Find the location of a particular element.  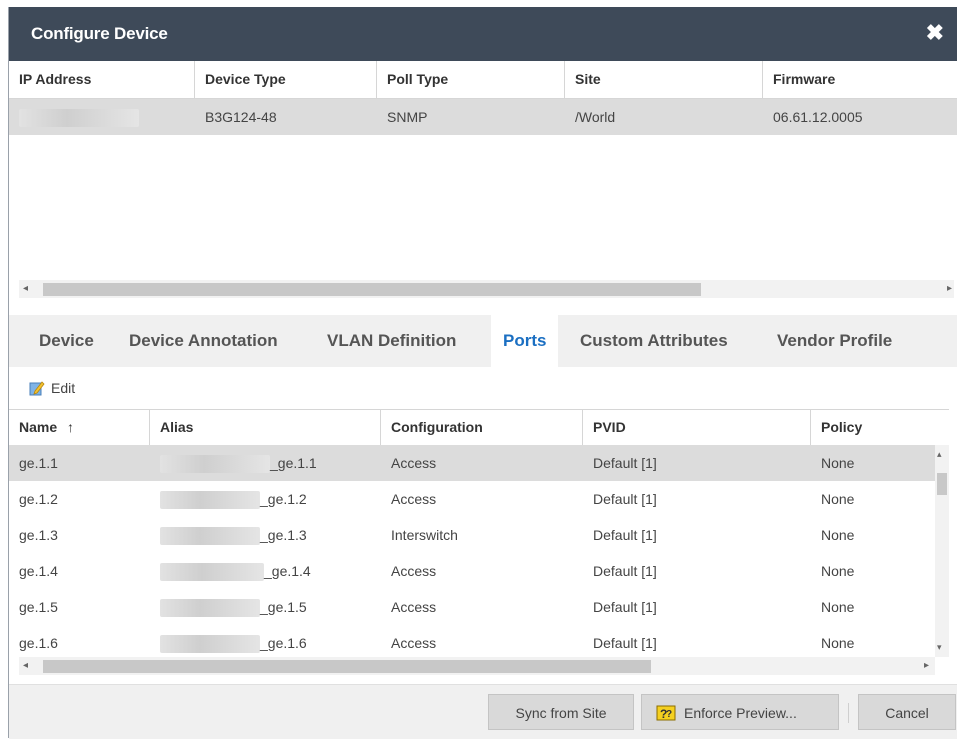

column-name: Name ↑ is located at coordinates (79, 427).